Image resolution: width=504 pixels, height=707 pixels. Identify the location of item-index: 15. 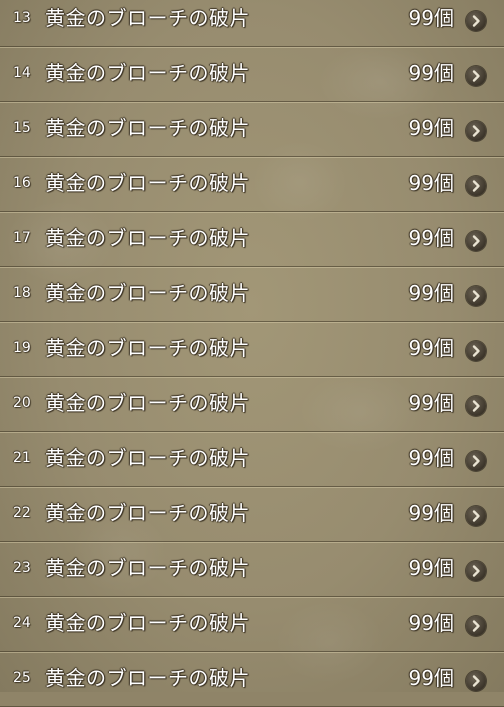
(22, 128).